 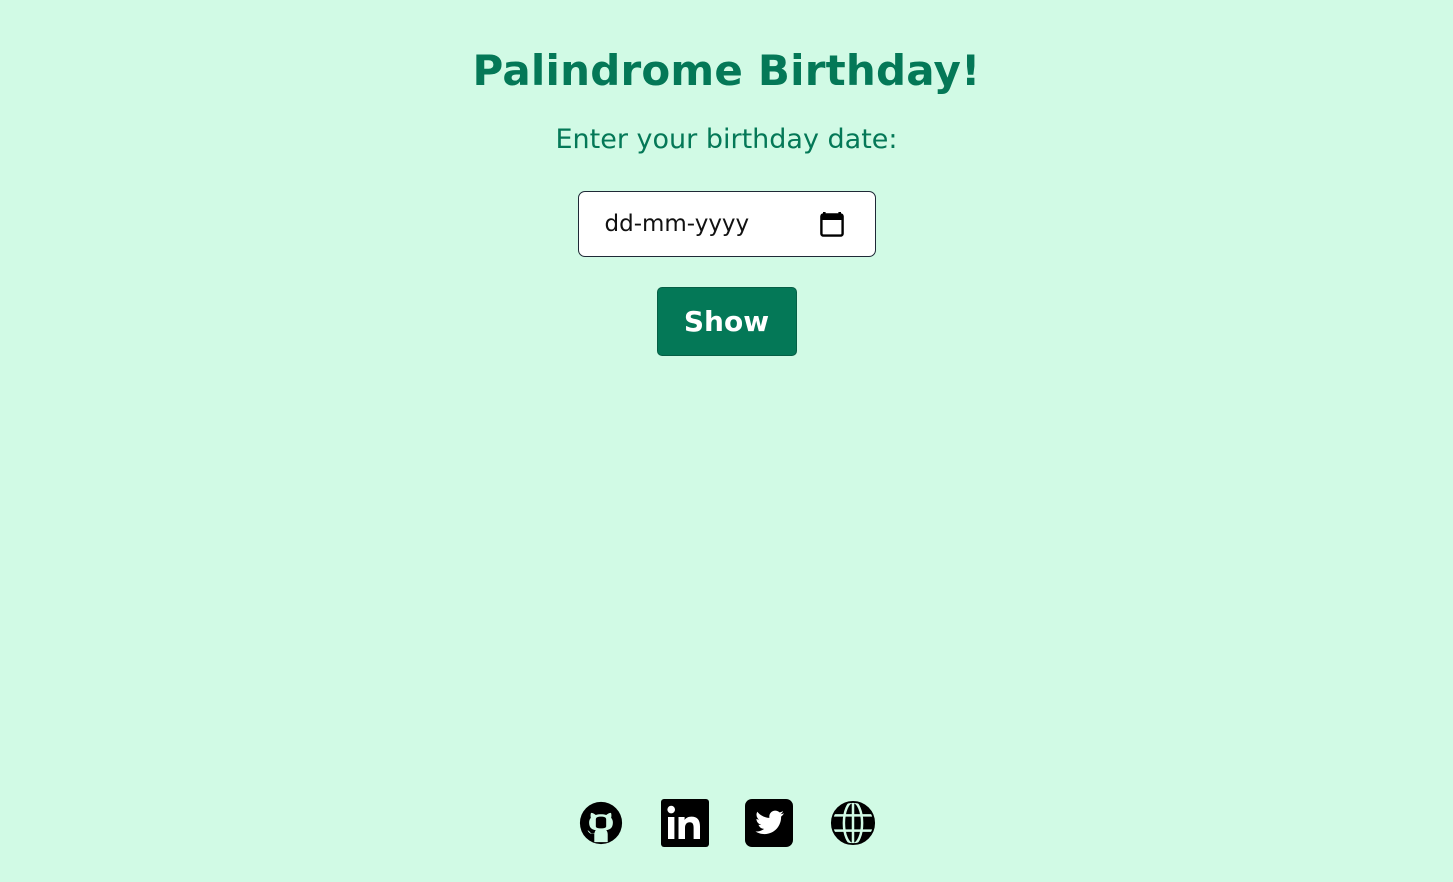 I want to click on github-icon, so click(x=600, y=823).